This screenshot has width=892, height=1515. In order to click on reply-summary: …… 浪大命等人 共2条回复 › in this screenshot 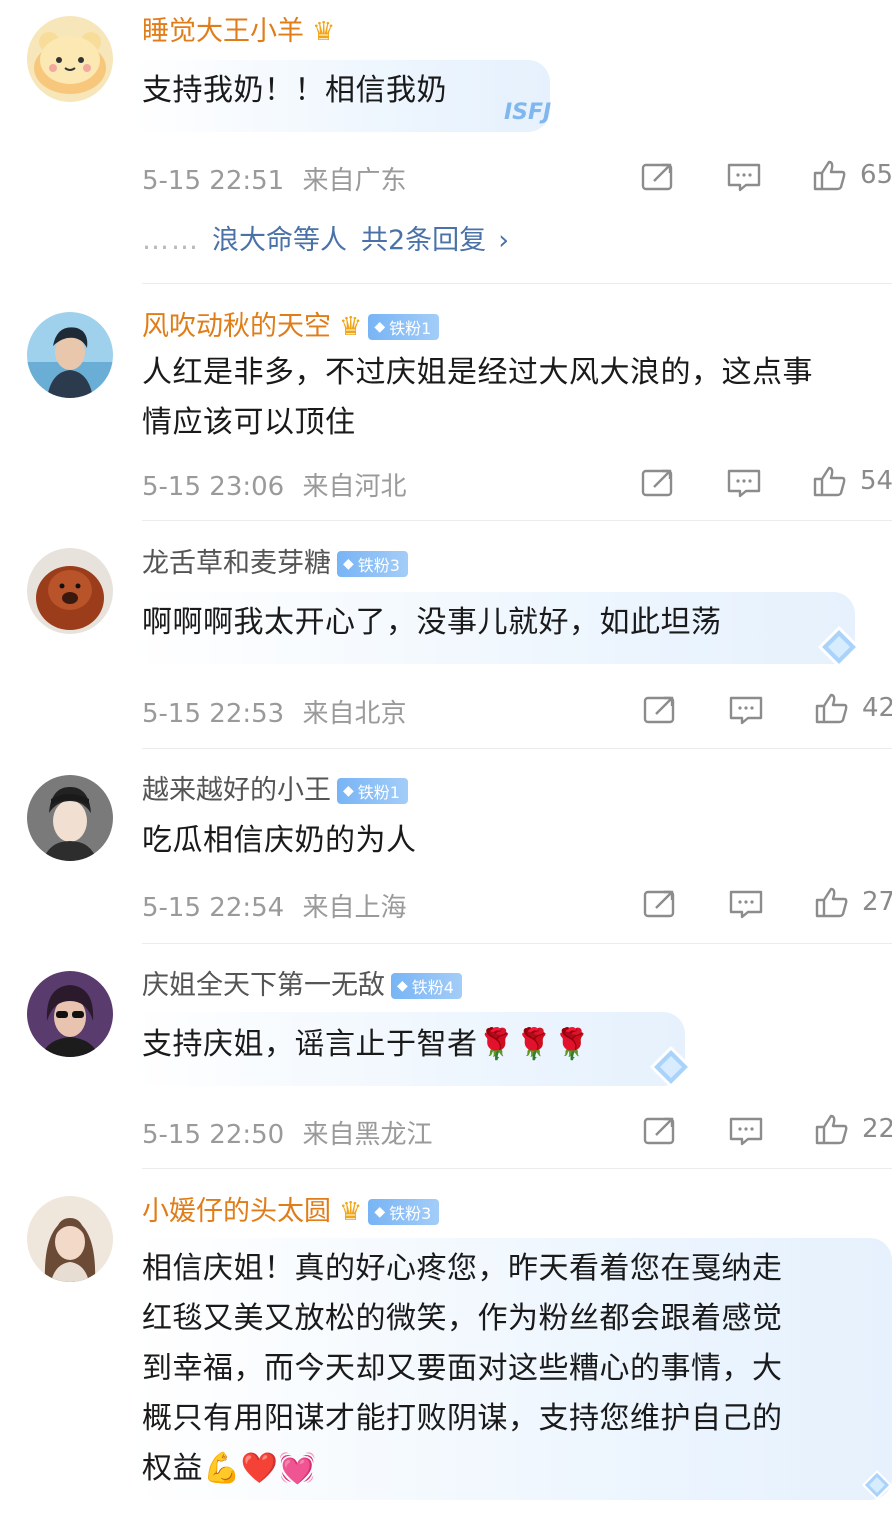, I will do `click(325, 237)`.